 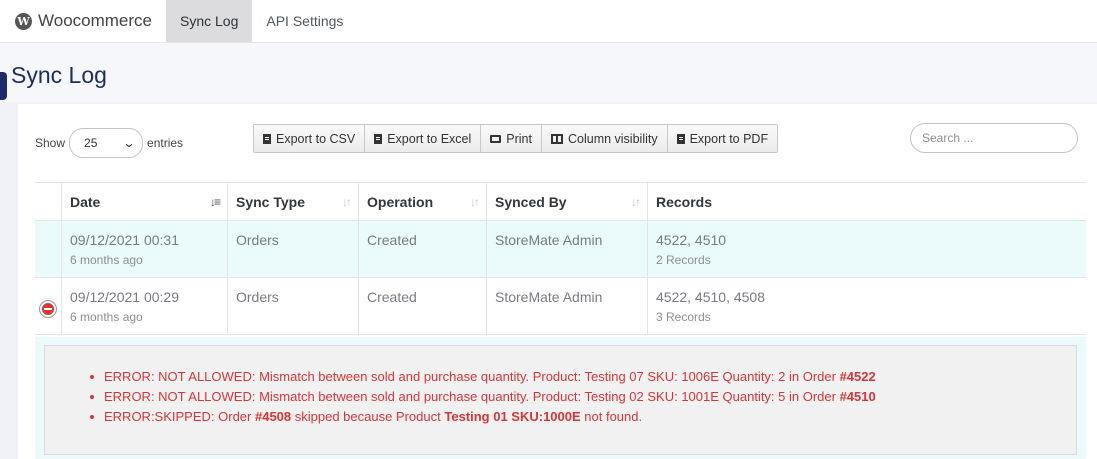 What do you see at coordinates (857, 396) in the screenshot?
I see `order-number: #4510` at bounding box center [857, 396].